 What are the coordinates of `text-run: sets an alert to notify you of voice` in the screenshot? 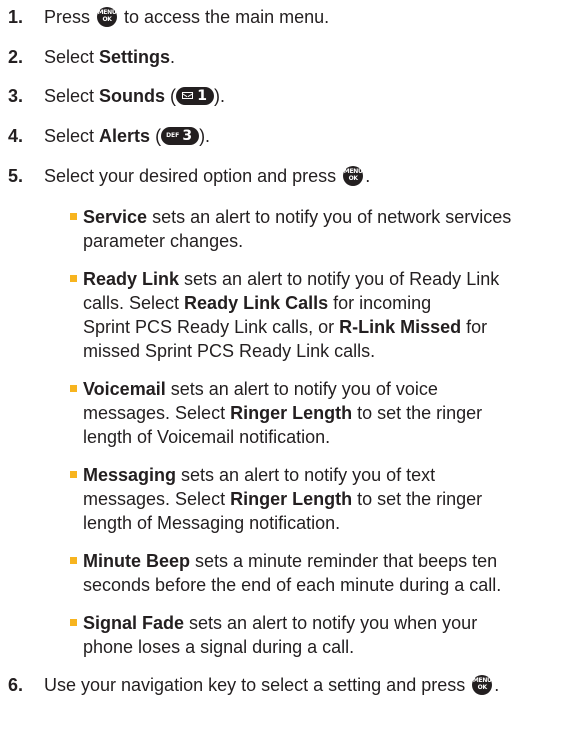 It's located at (301, 389).